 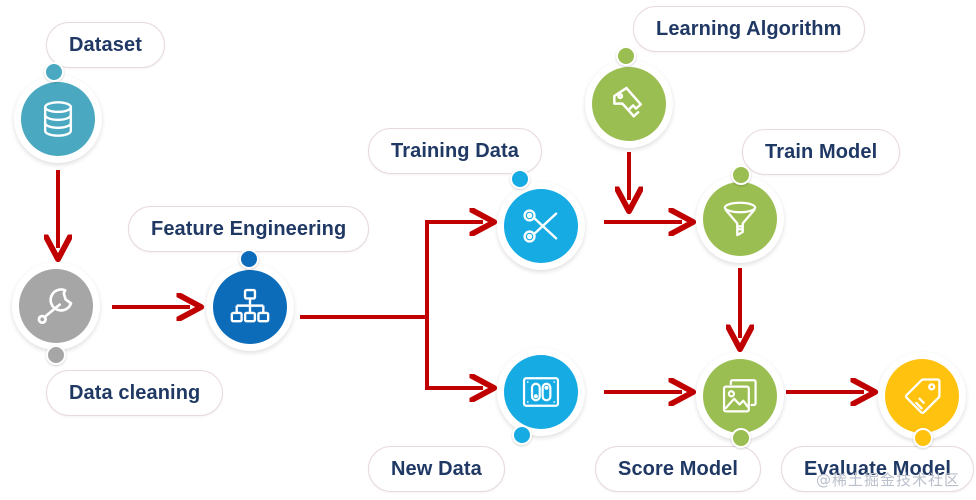 What do you see at coordinates (741, 175) in the screenshot?
I see `connector-dot-train-model` at bounding box center [741, 175].